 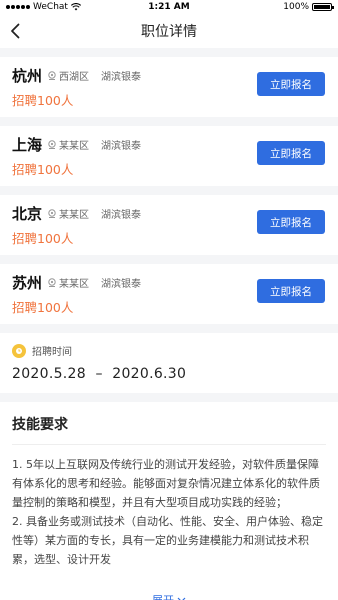 What do you see at coordinates (169, 363) in the screenshot?
I see `recruit-time-card: 招聘时间 2020.5.28 – 2020.6.30` at bounding box center [169, 363].